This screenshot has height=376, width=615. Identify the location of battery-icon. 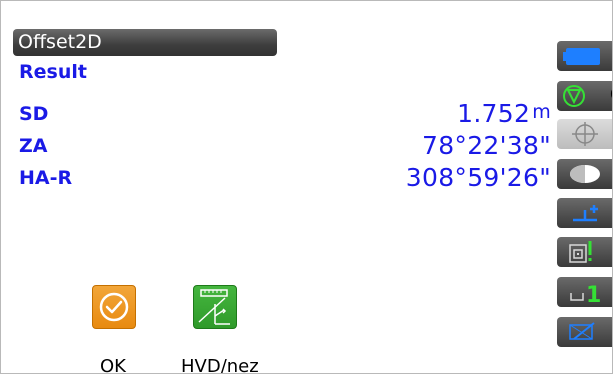
(581, 56).